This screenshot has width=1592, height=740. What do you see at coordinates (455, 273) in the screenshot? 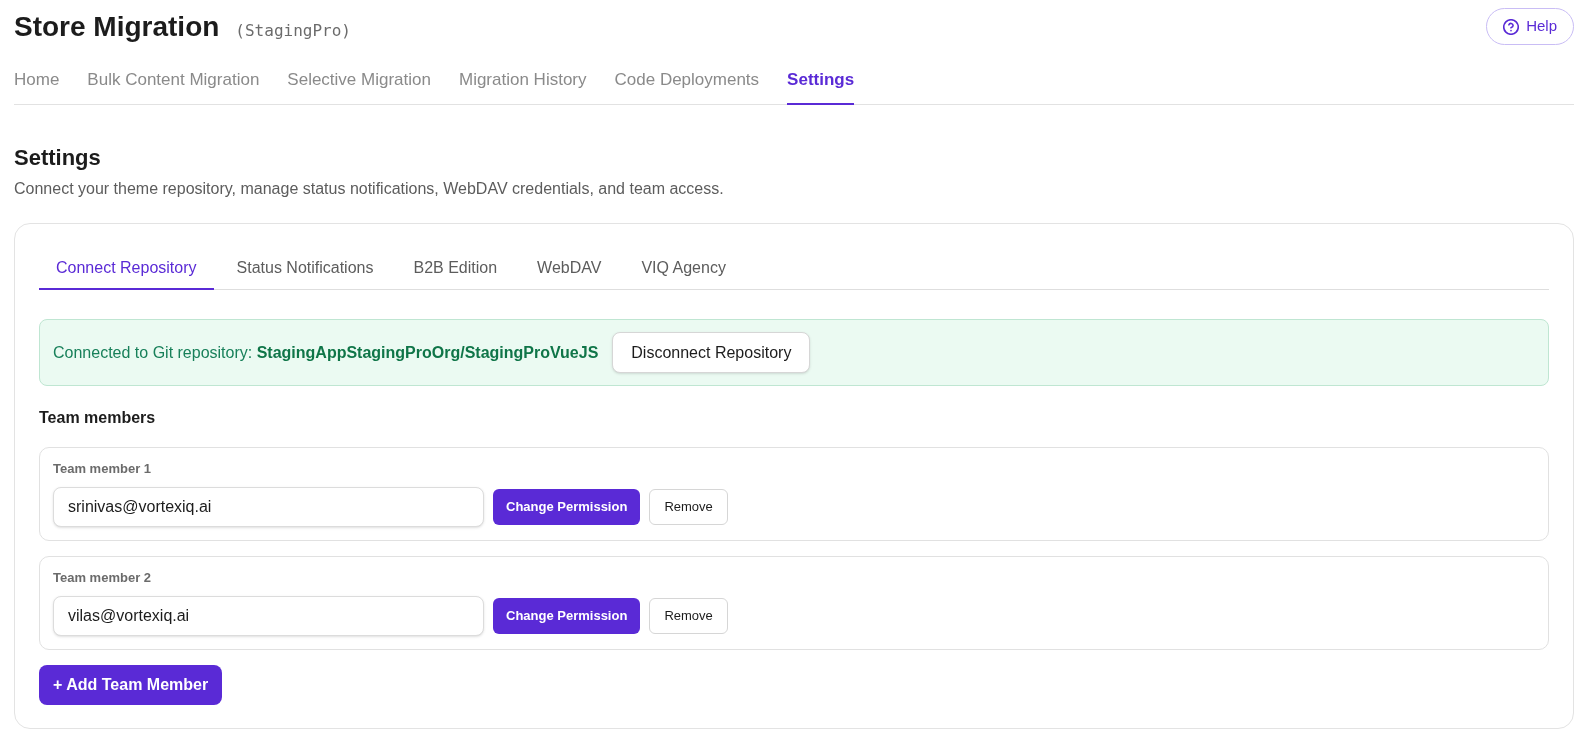
I see `subsection-tab: B2B Edition` at bounding box center [455, 273].